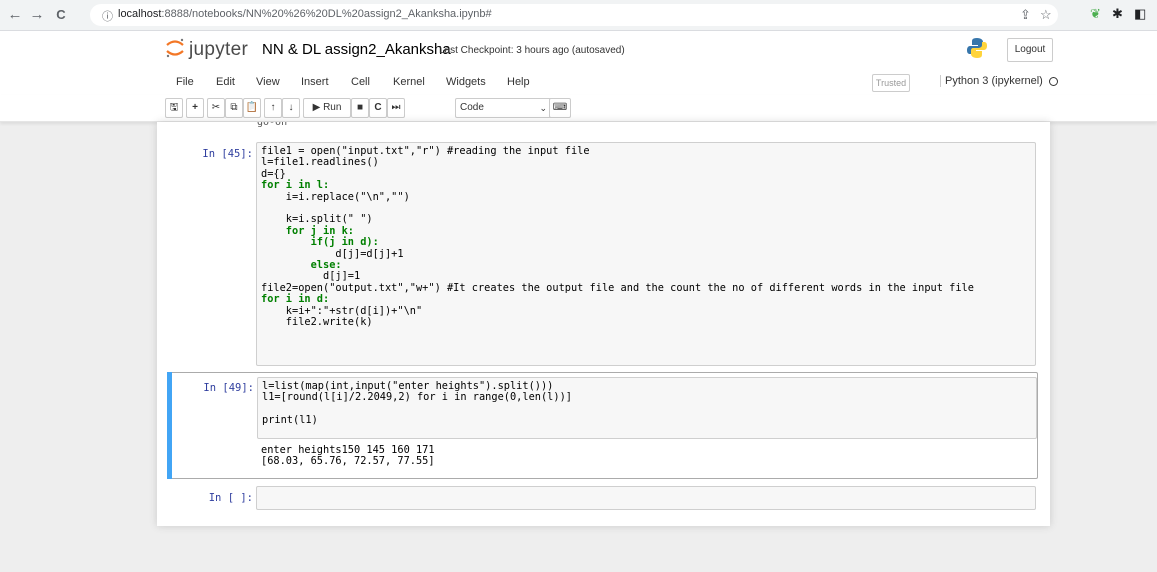 The height and width of the screenshot is (572, 1157). Describe the element at coordinates (356, 49) in the screenshot. I see `notebook-title: NN & DL assign2_Akanksha` at that location.